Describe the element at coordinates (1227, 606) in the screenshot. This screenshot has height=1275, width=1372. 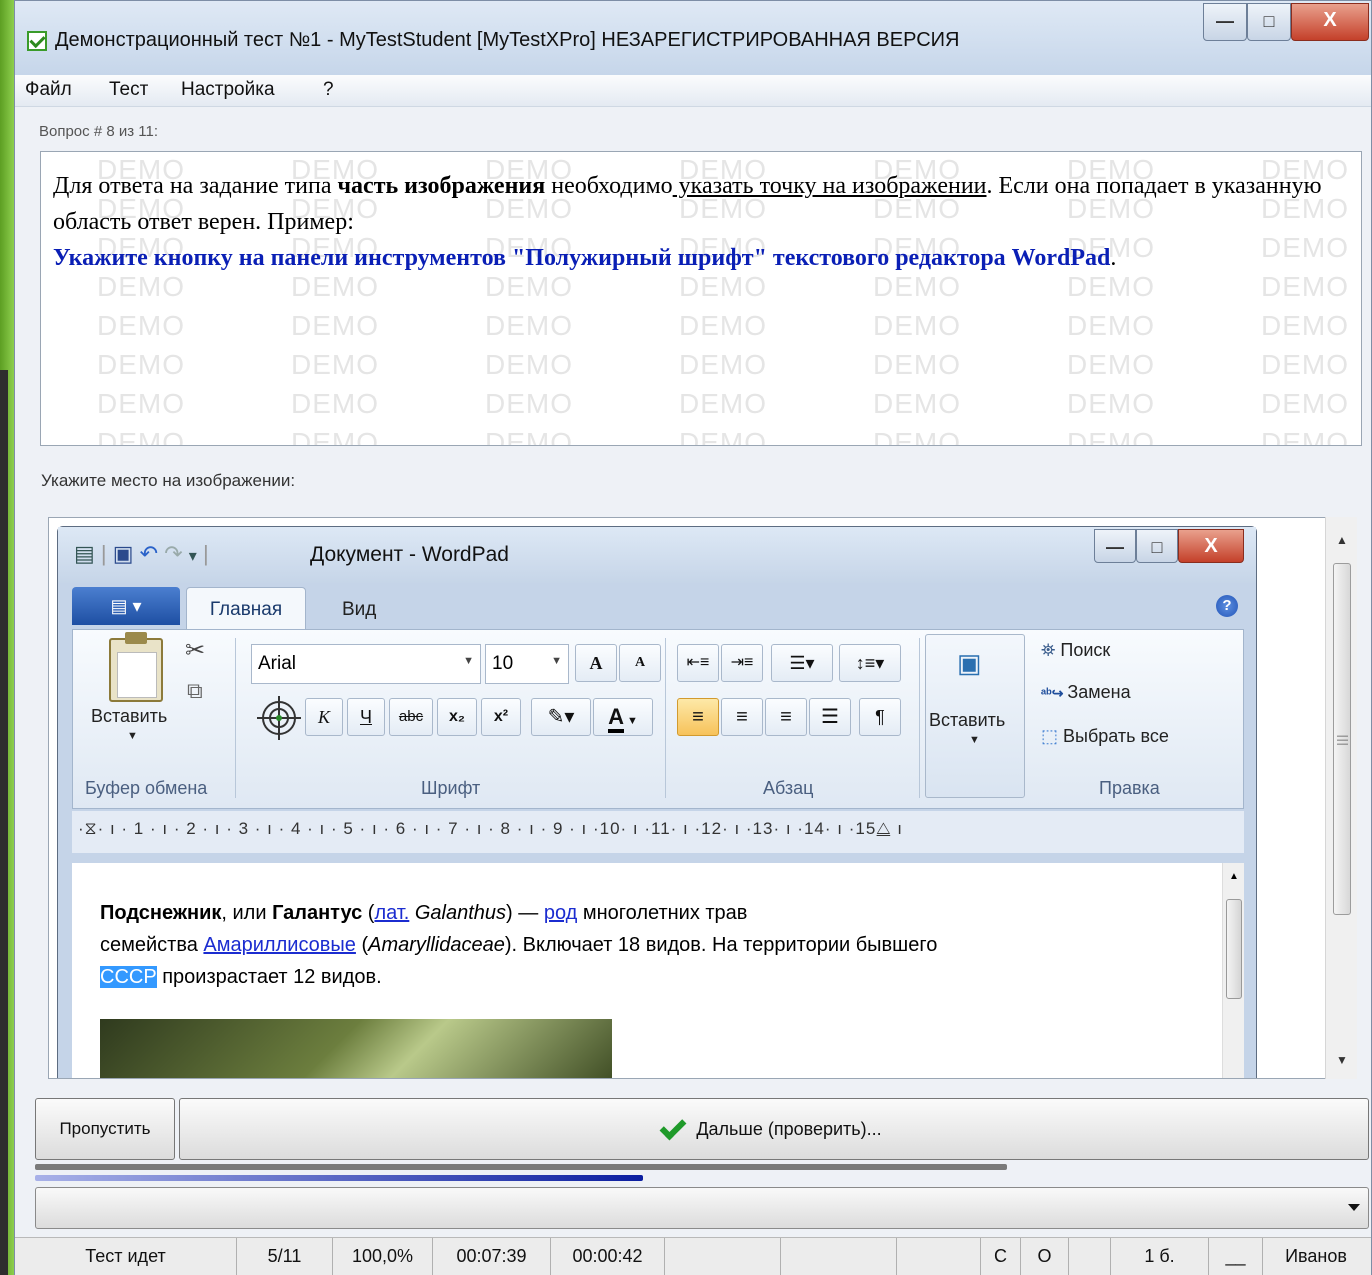
I see `help-icon: ?` at that location.